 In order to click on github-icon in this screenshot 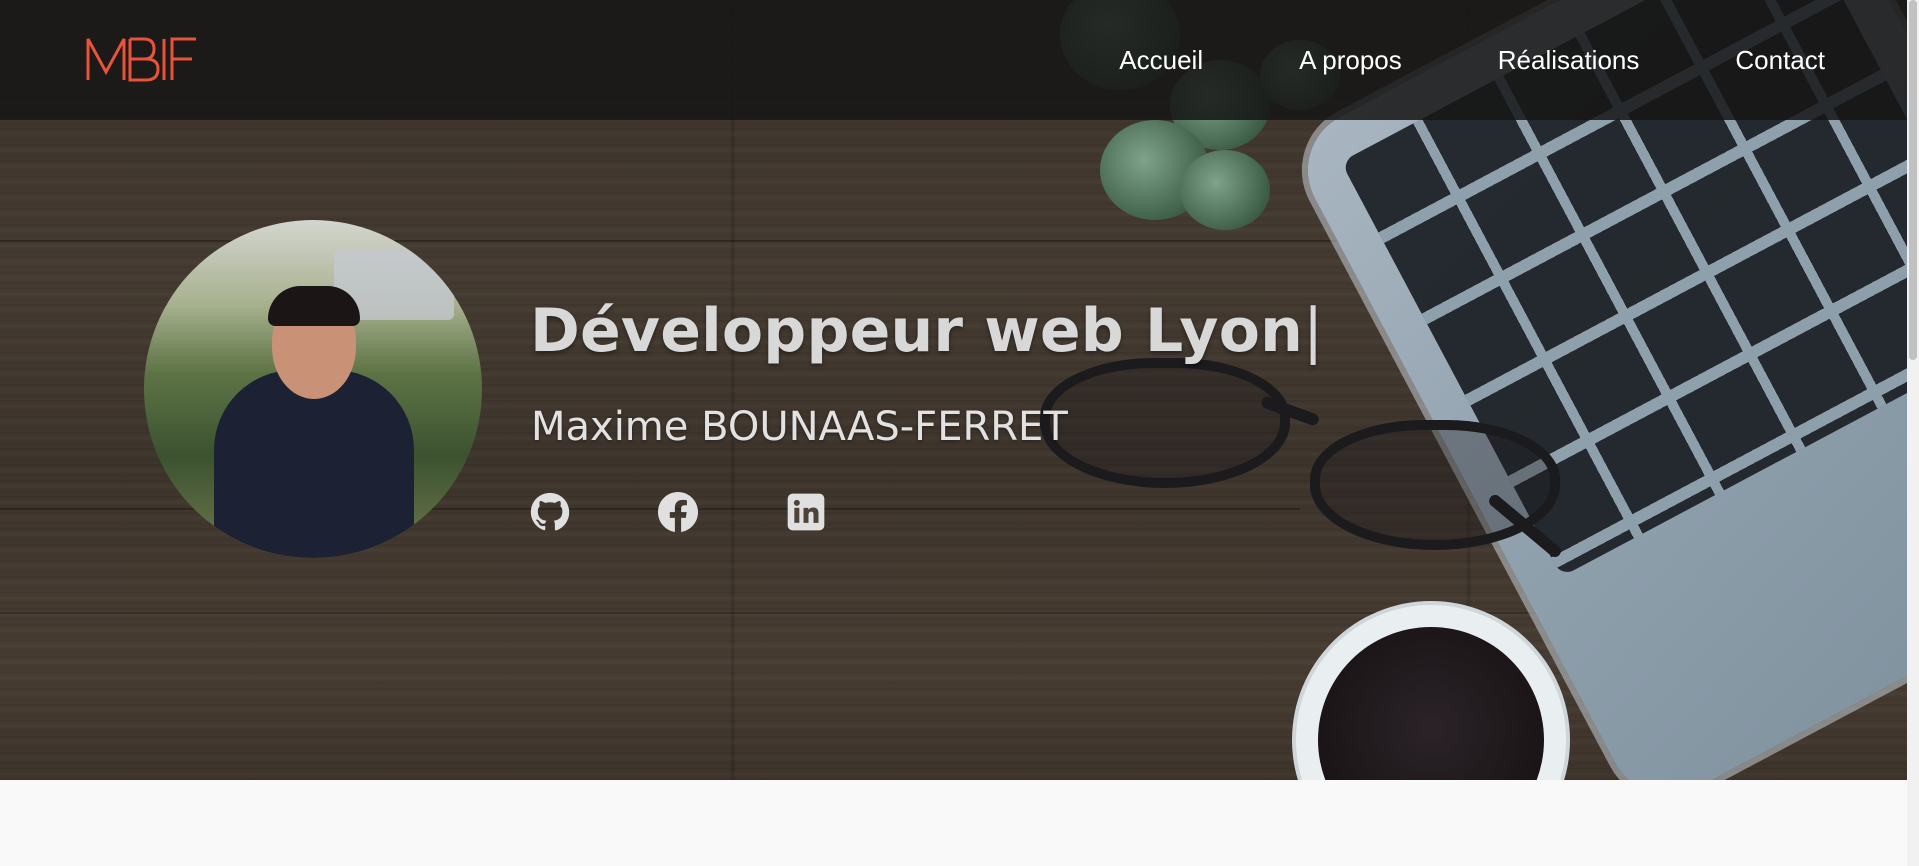, I will do `click(550, 511)`.